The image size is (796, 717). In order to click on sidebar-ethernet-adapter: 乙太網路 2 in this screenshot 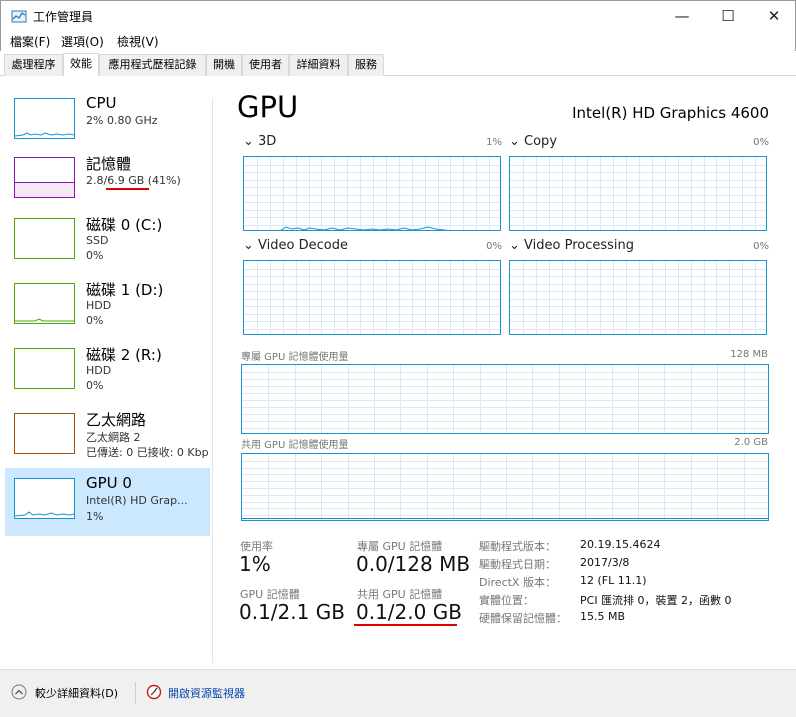, I will do `click(113, 437)`.